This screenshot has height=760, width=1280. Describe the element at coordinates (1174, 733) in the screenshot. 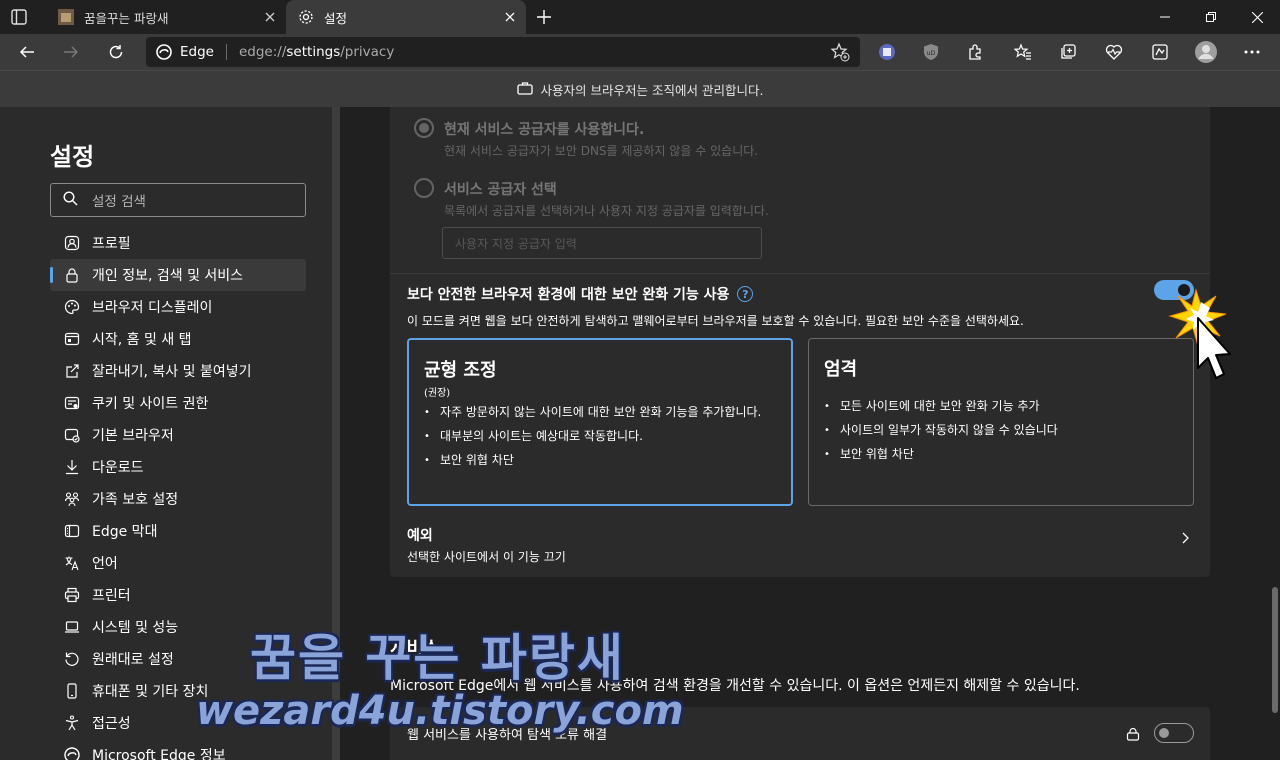

I see `nav-error-toggle` at that location.